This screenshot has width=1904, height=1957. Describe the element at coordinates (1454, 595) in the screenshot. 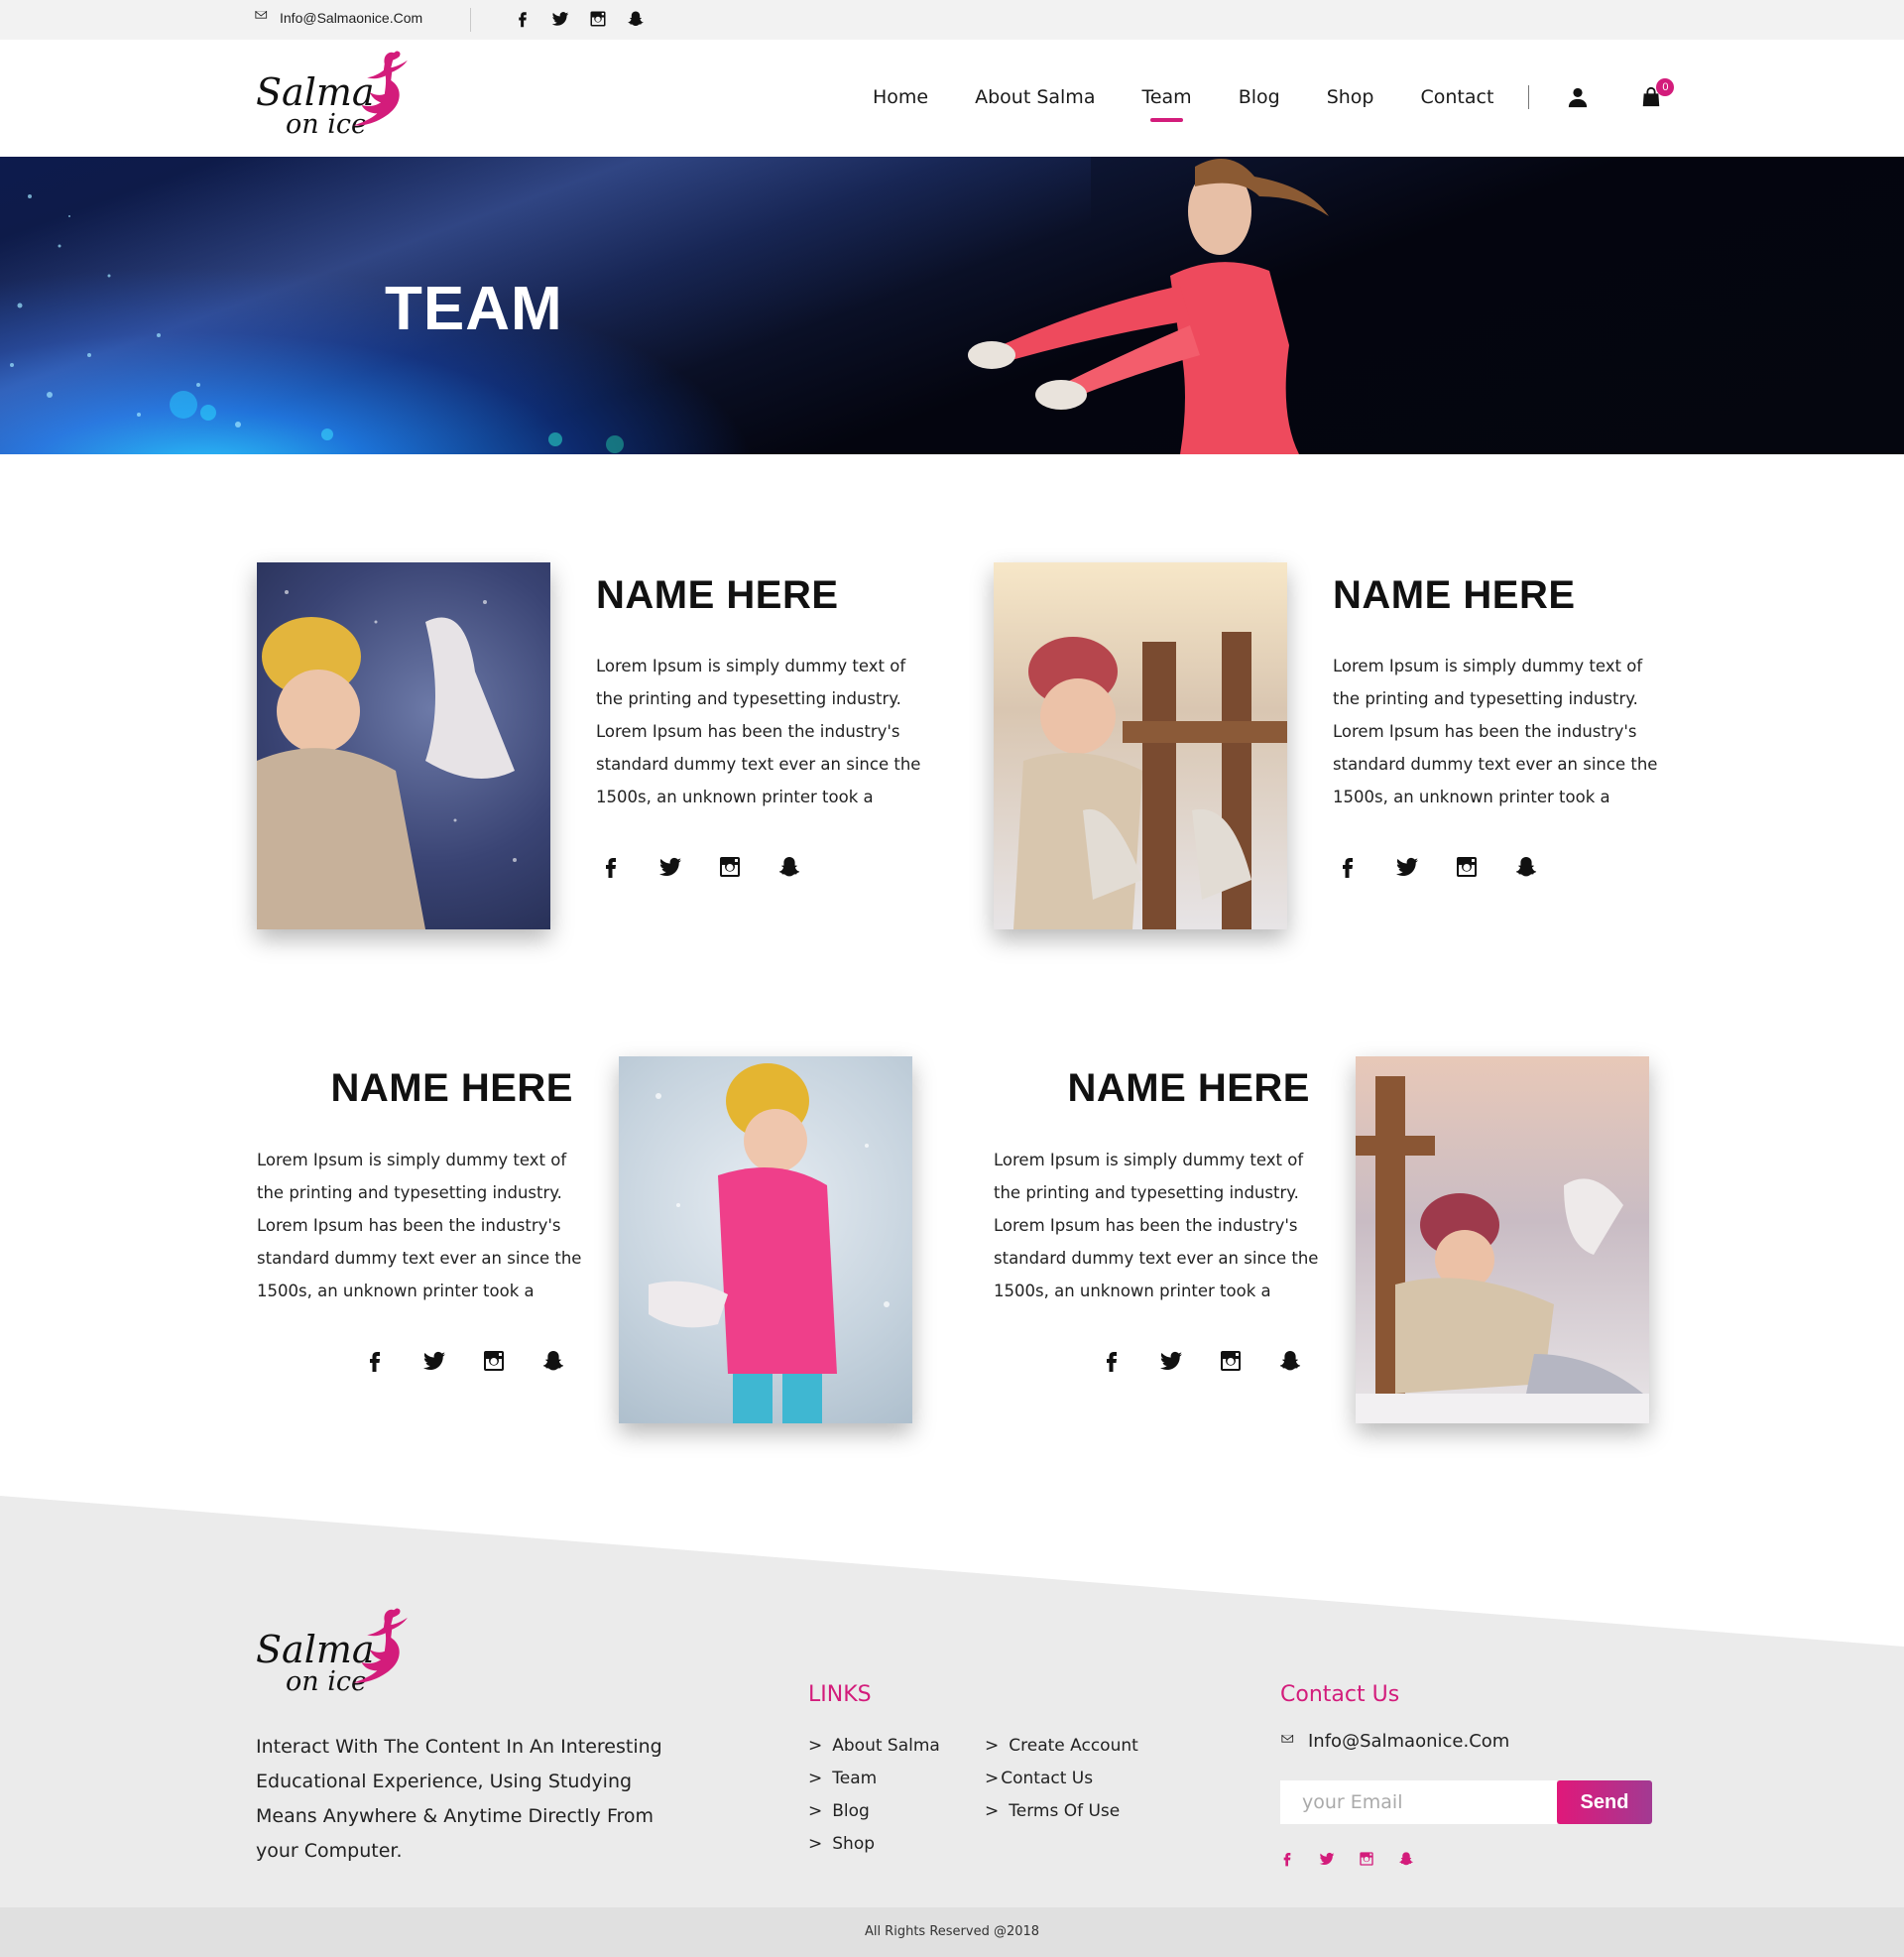

I see `team-name-2: NAME HERE` at that location.